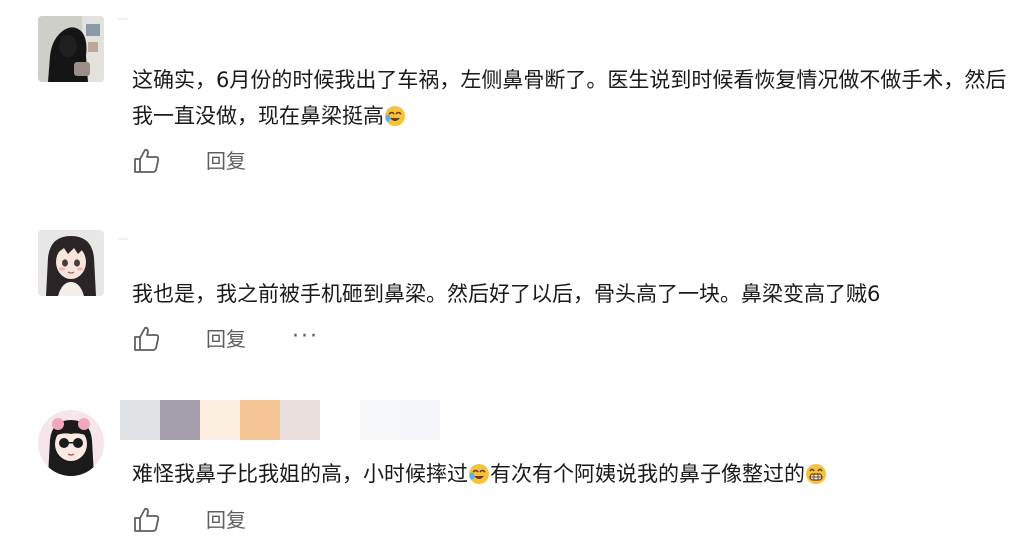 The height and width of the screenshot is (547, 1024). What do you see at coordinates (816, 474) in the screenshot?
I see `grinning-emoji-icon` at bounding box center [816, 474].